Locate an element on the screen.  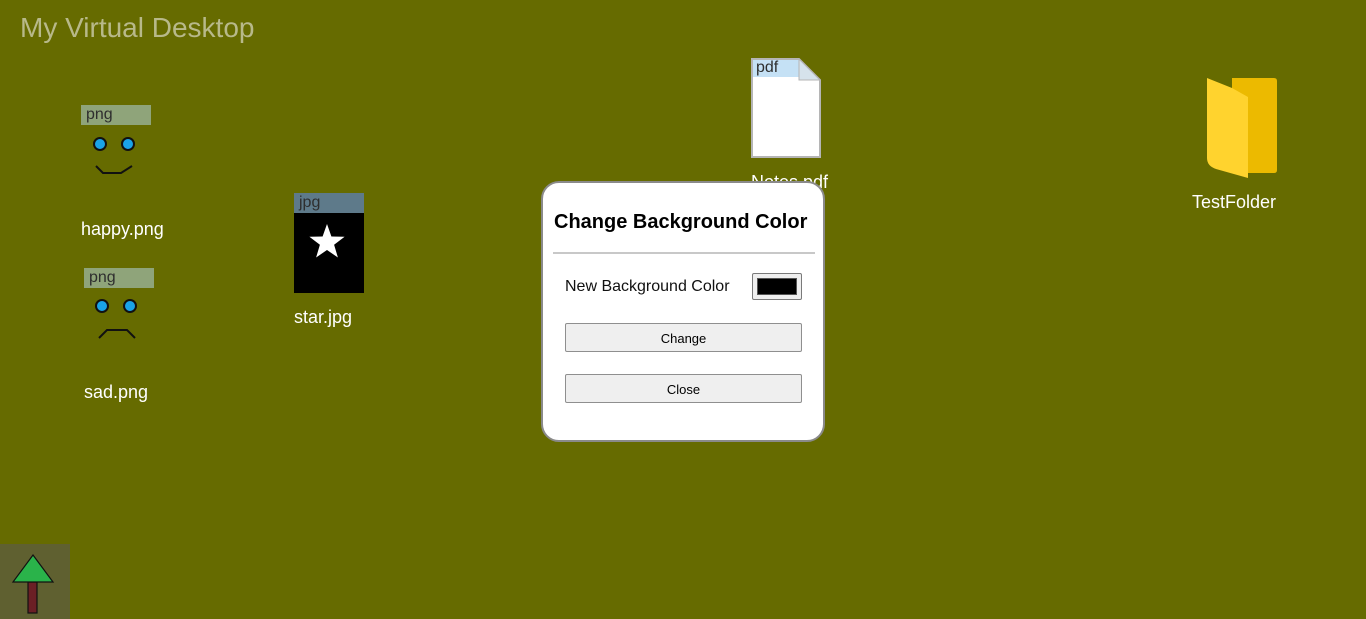
background-color-label: New Background Color is located at coordinates (647, 286).